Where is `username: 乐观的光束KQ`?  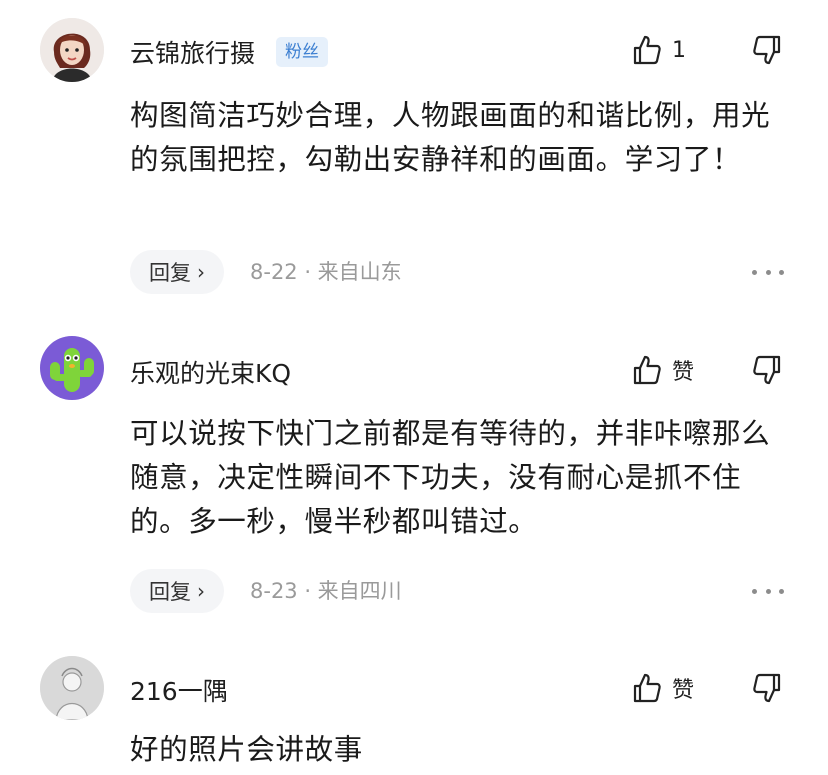
username: 乐观的光束KQ is located at coordinates (210, 372).